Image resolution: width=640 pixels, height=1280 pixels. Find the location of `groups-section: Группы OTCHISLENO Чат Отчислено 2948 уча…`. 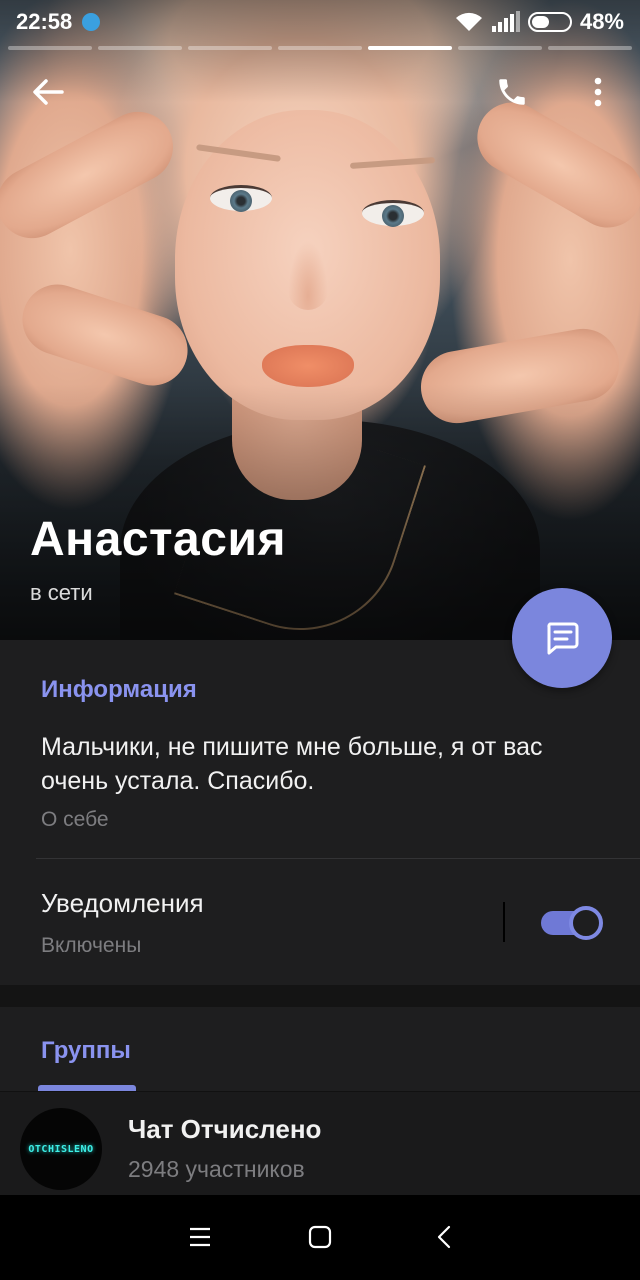

groups-section: Группы OTCHISLENO Чат Отчислено 2948 уча… is located at coordinates (320, 1101).